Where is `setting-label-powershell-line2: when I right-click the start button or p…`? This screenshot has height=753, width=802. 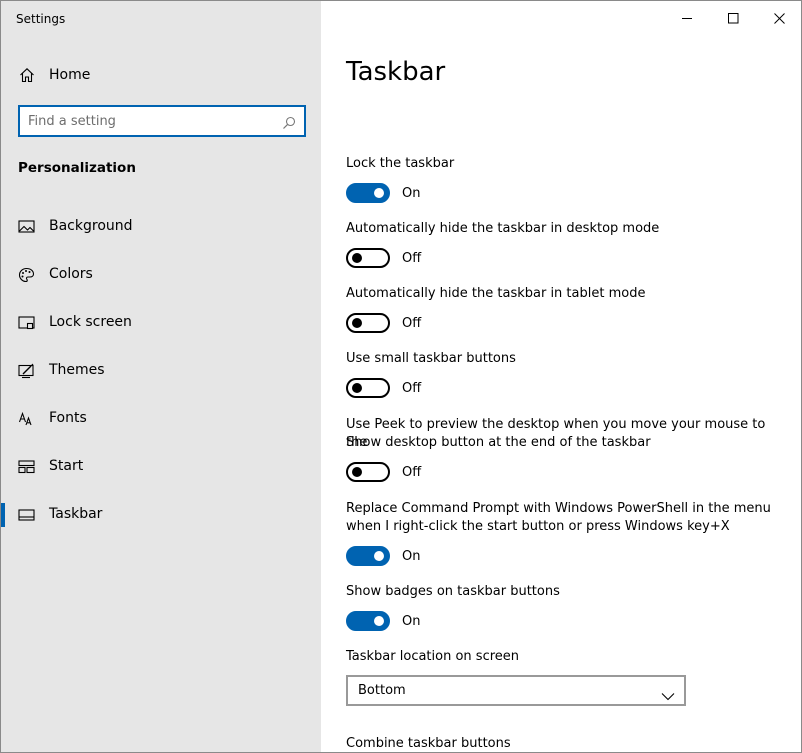 setting-label-powershell-line2: when I right-click the start button or p… is located at coordinates (538, 526).